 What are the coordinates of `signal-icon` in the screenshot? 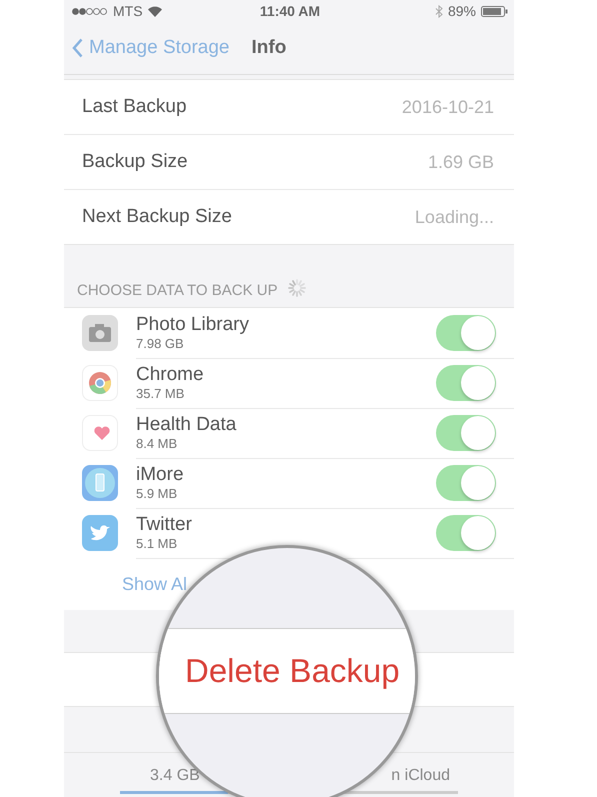 It's located at (90, 11).